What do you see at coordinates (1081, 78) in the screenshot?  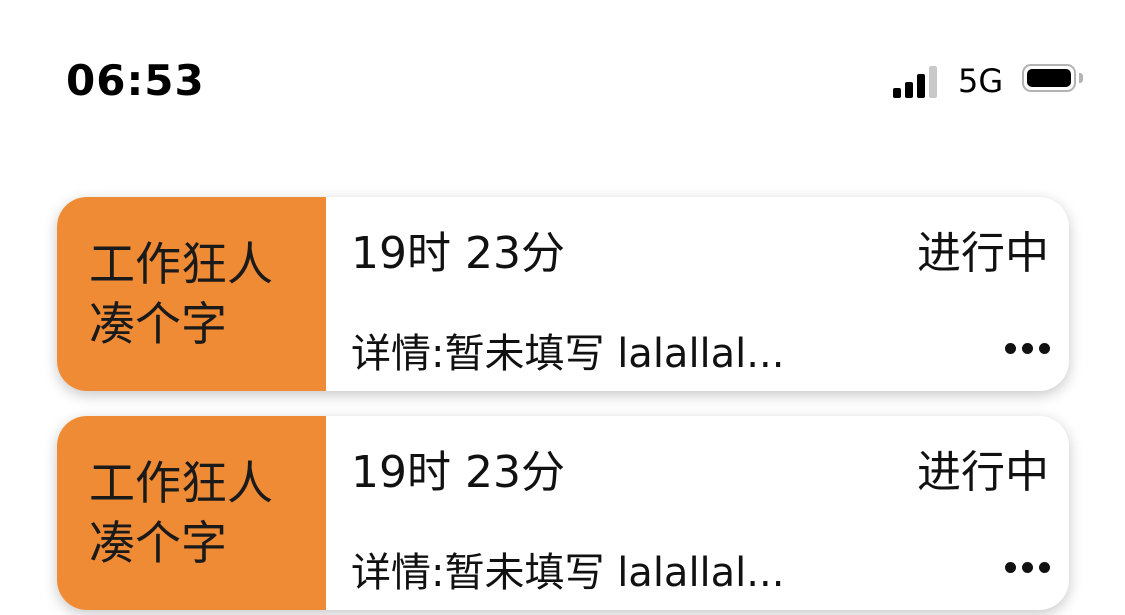 I see `battery-nub` at bounding box center [1081, 78].